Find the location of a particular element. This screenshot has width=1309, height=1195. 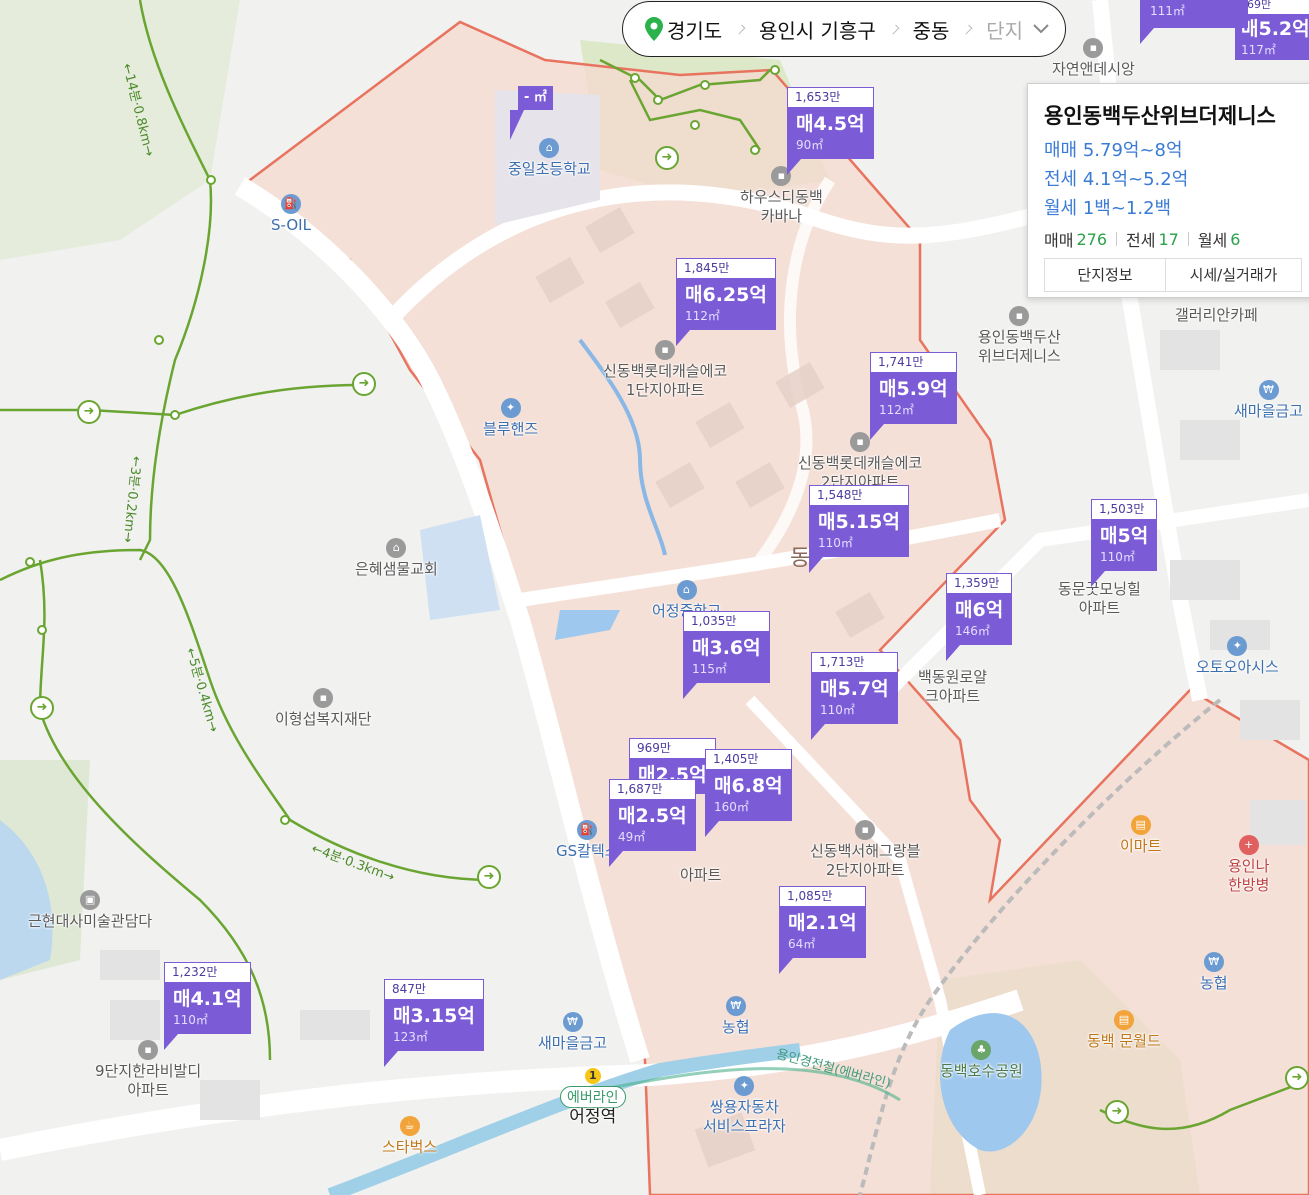

price-marker: 1,359만 매6억 146㎡ is located at coordinates (979, 617).